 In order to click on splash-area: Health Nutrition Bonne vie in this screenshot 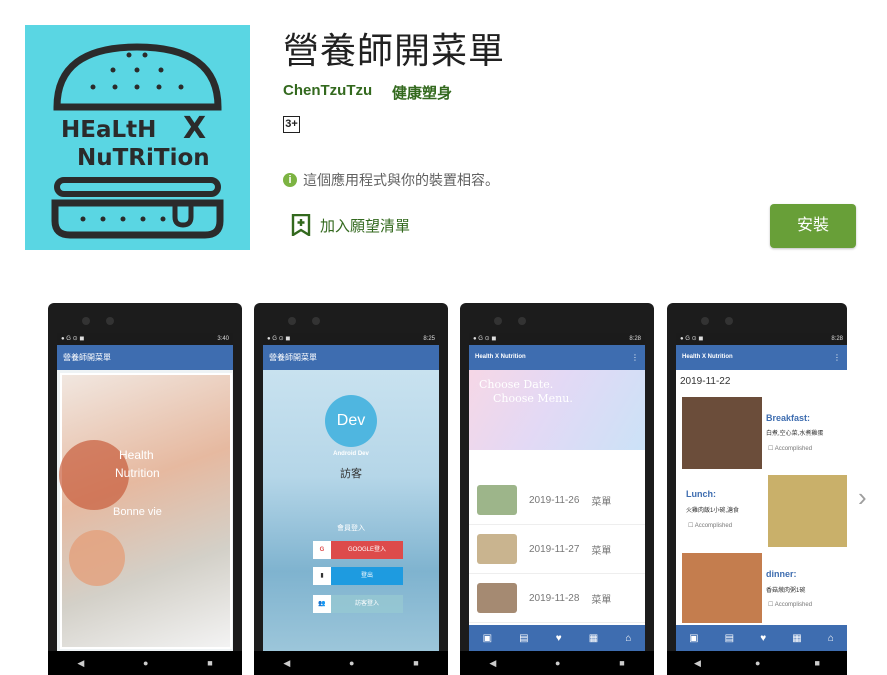, I will do `click(145, 510)`.